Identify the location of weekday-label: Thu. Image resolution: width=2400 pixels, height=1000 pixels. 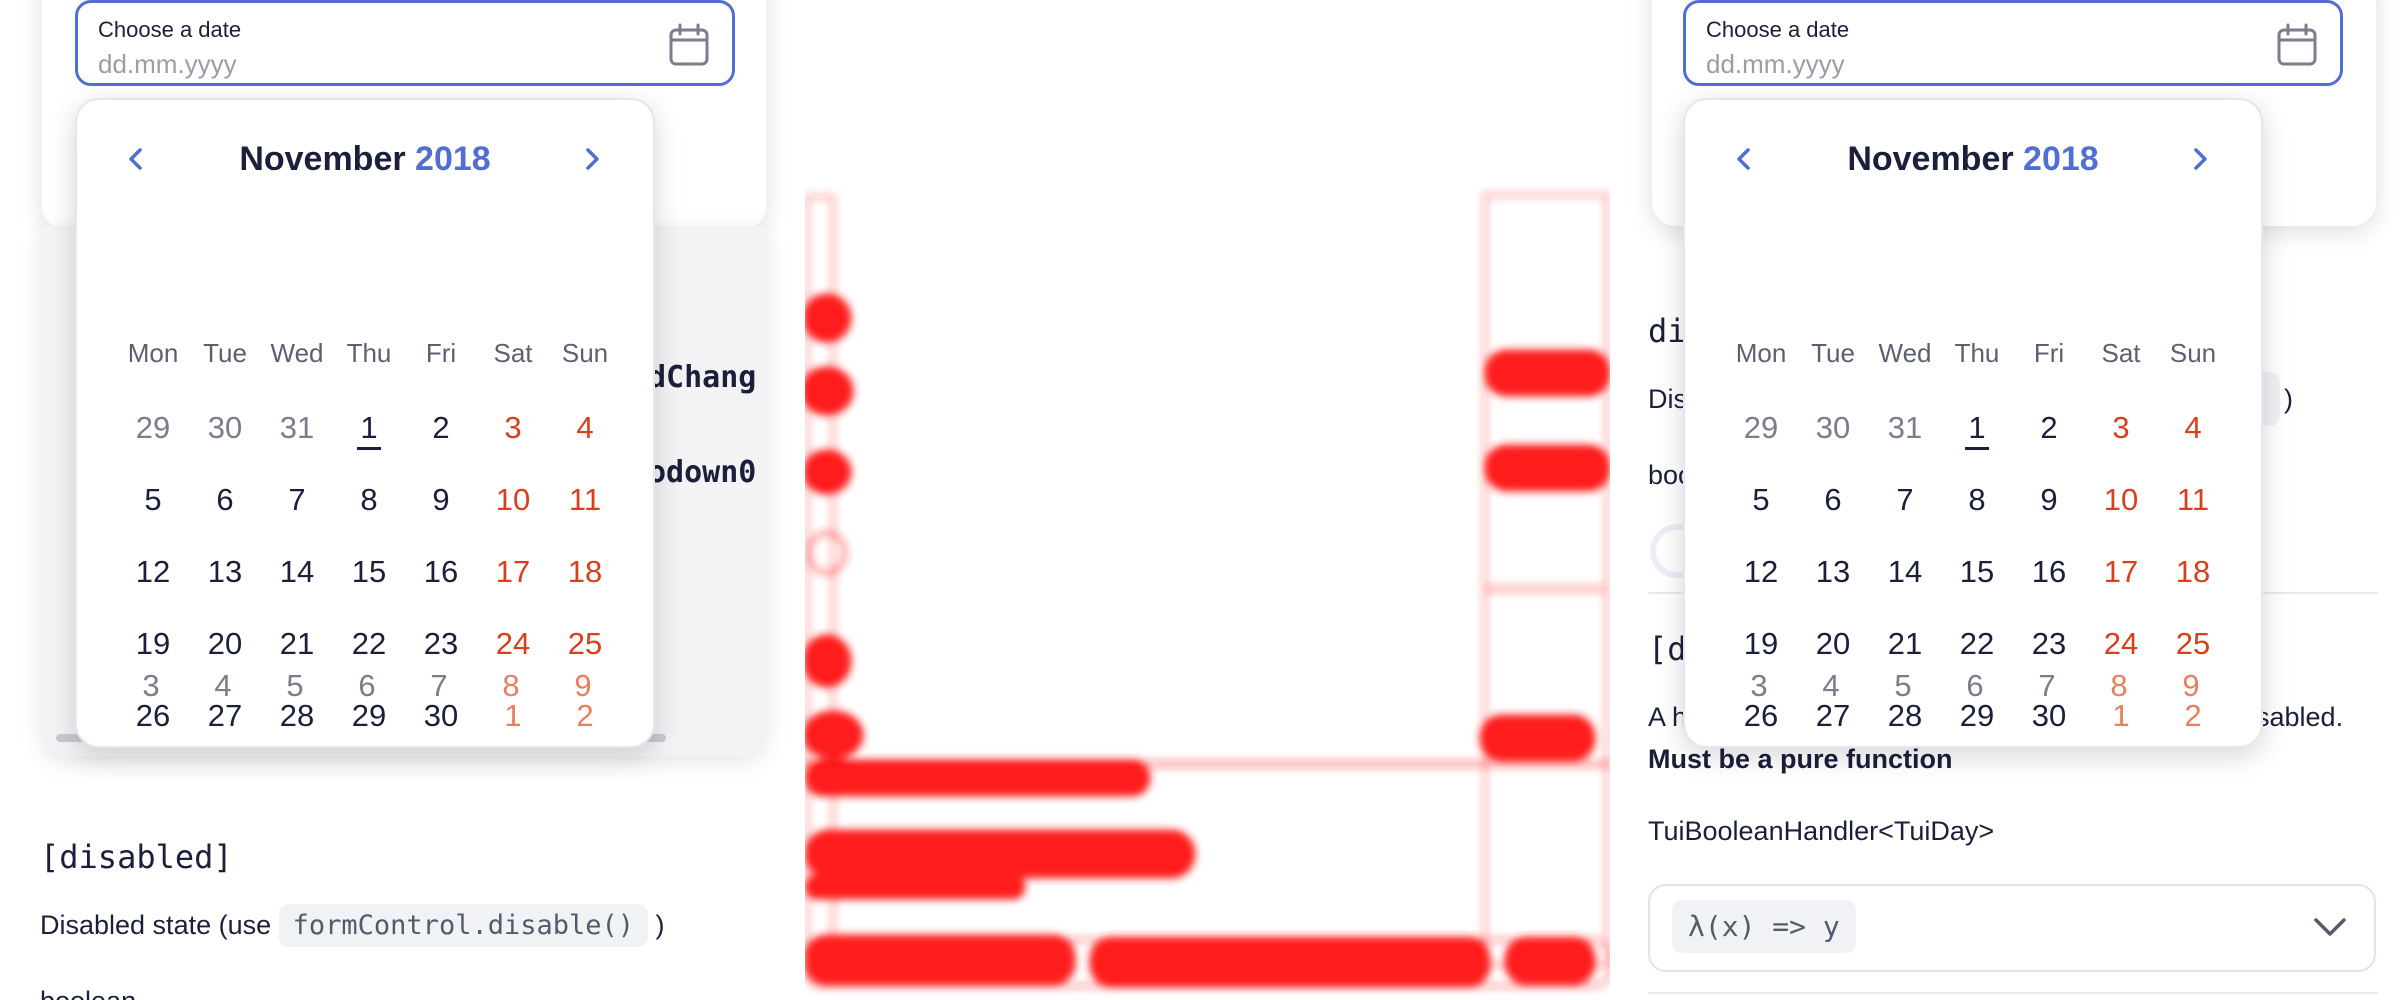
(1977, 353).